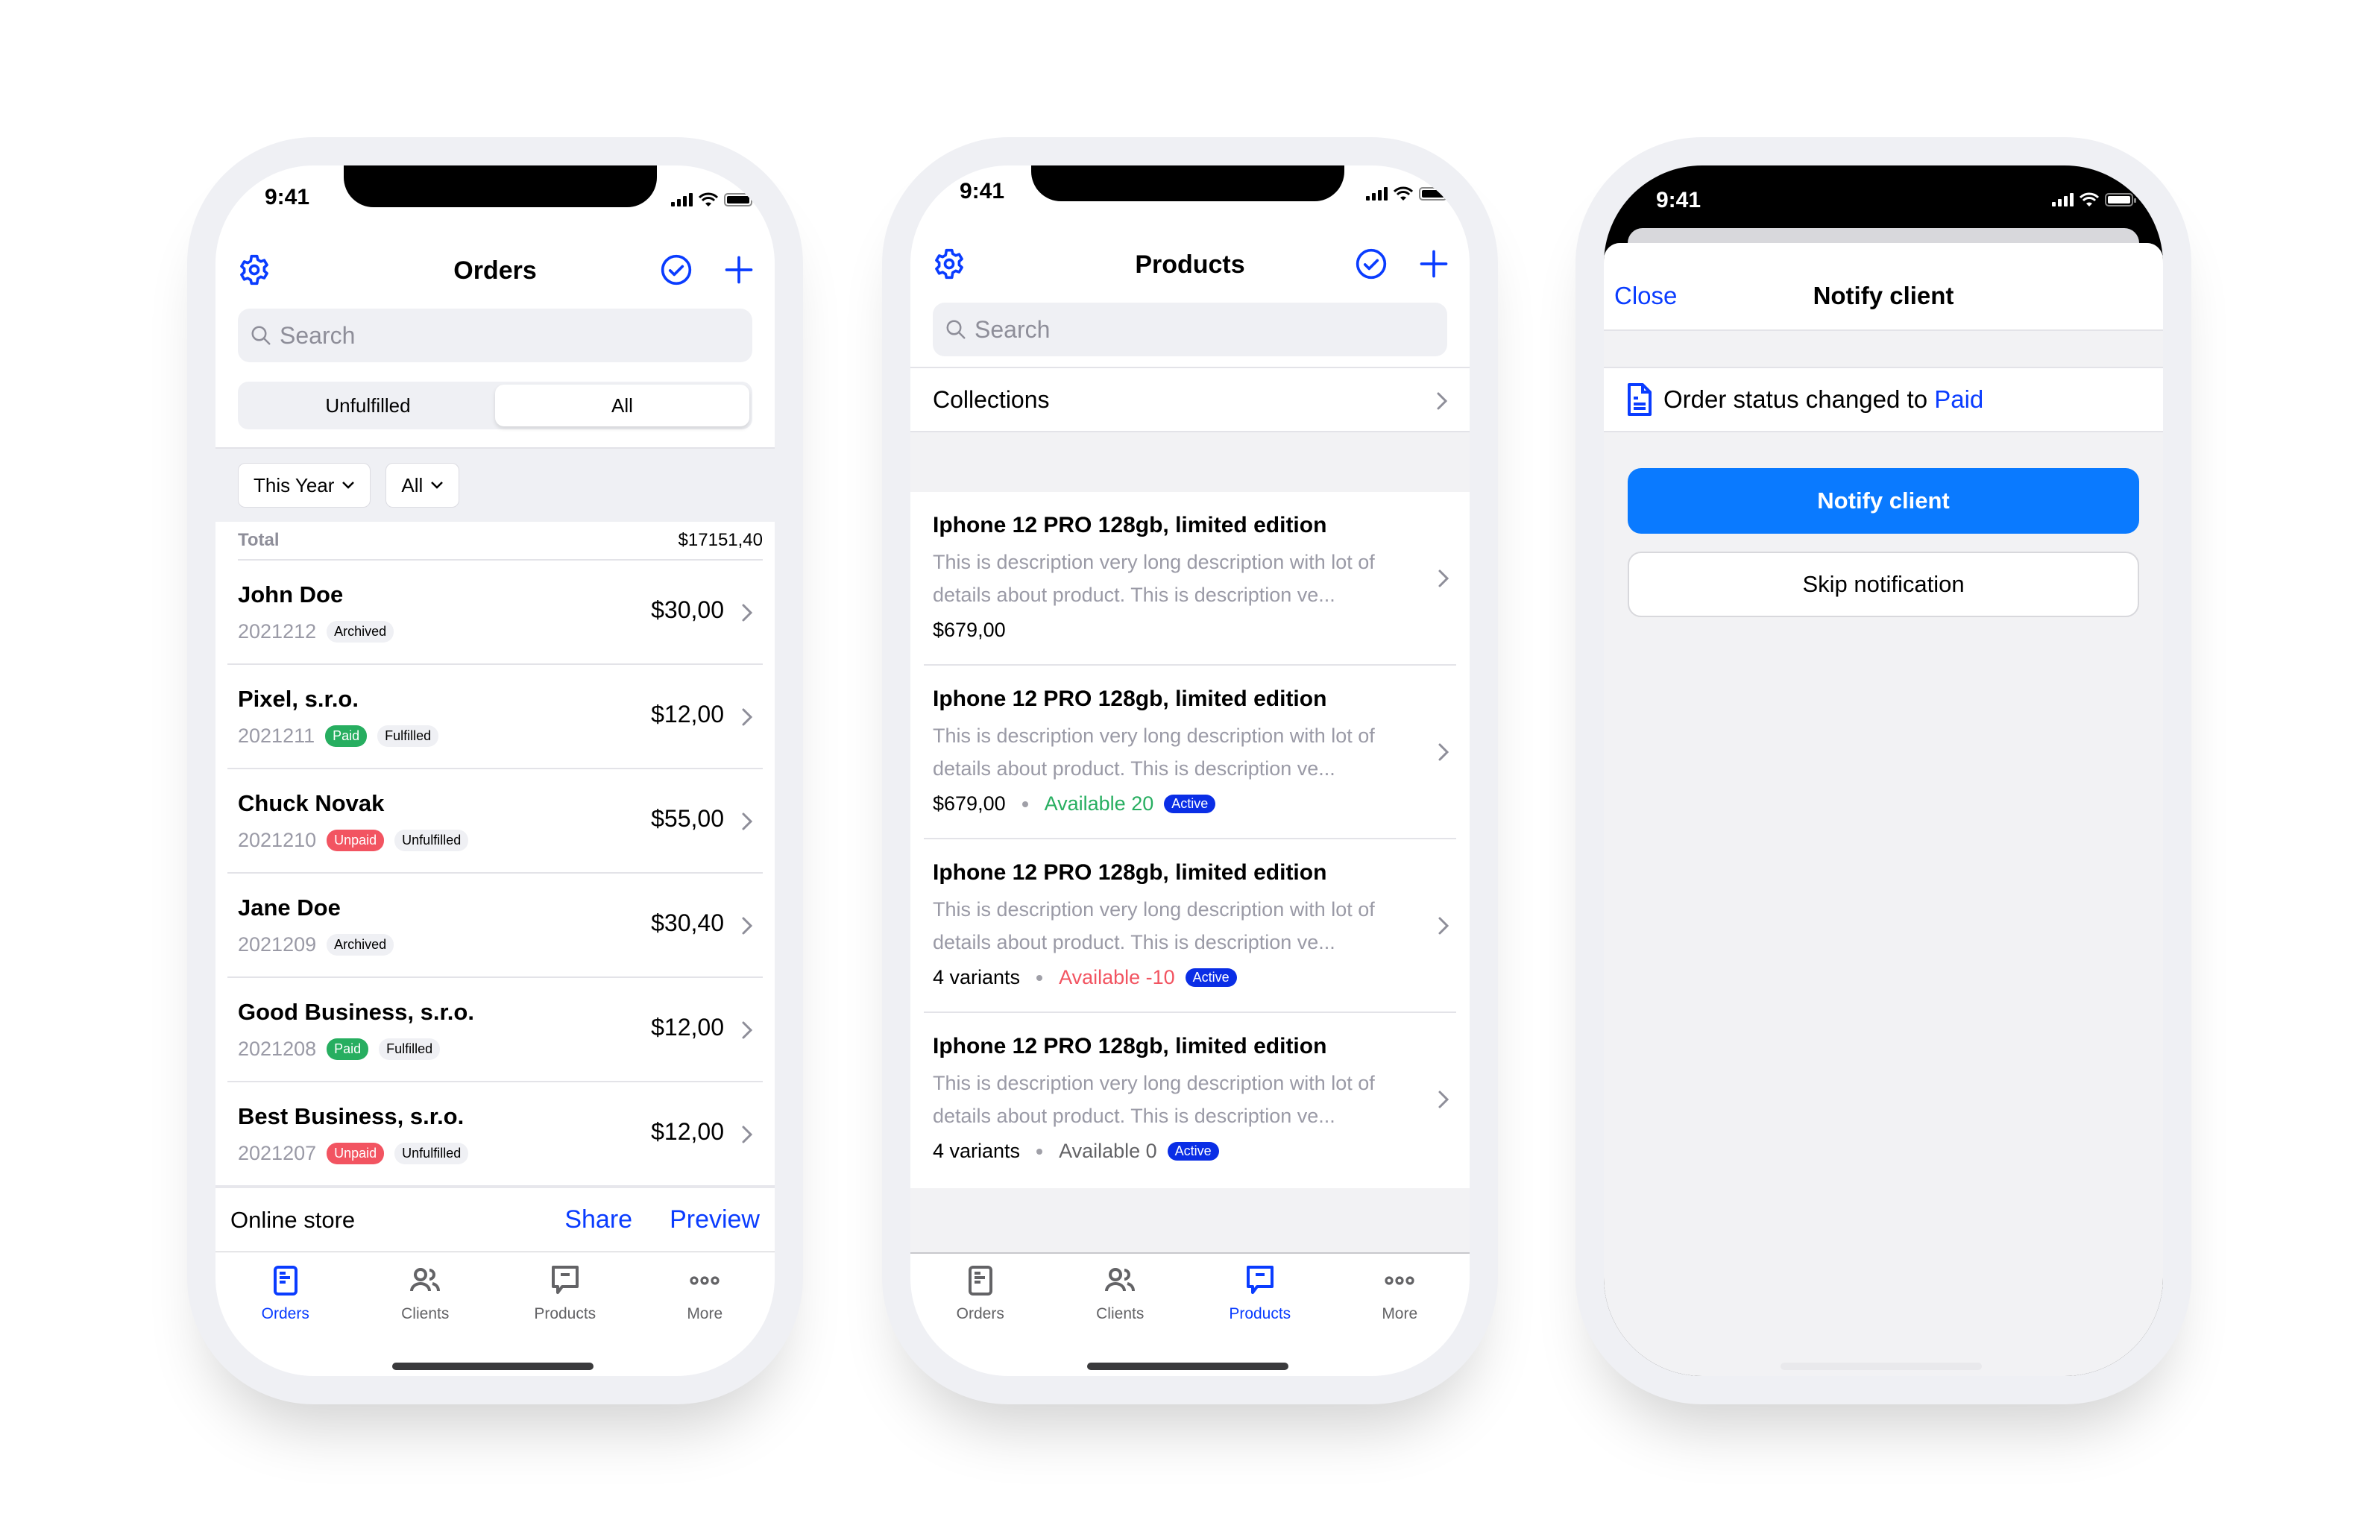 This screenshot has width=2380, height=1540. I want to click on notch, so click(1187, 183).